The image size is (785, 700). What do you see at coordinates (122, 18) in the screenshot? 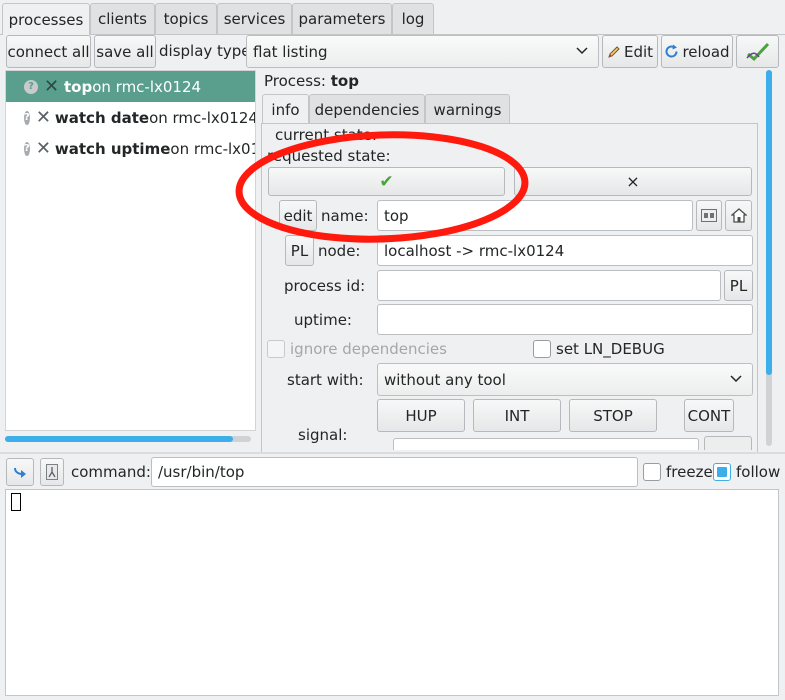
I see `tab-clients: clients` at bounding box center [122, 18].